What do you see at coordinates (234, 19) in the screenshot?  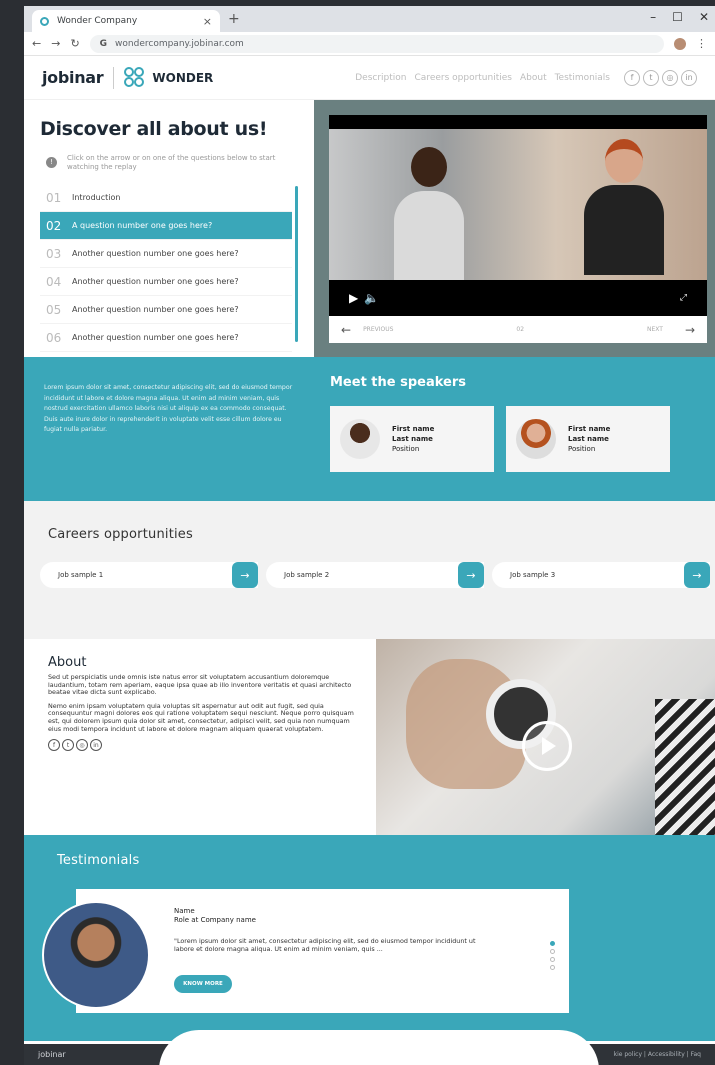 I see `new-tab-icon: +` at bounding box center [234, 19].